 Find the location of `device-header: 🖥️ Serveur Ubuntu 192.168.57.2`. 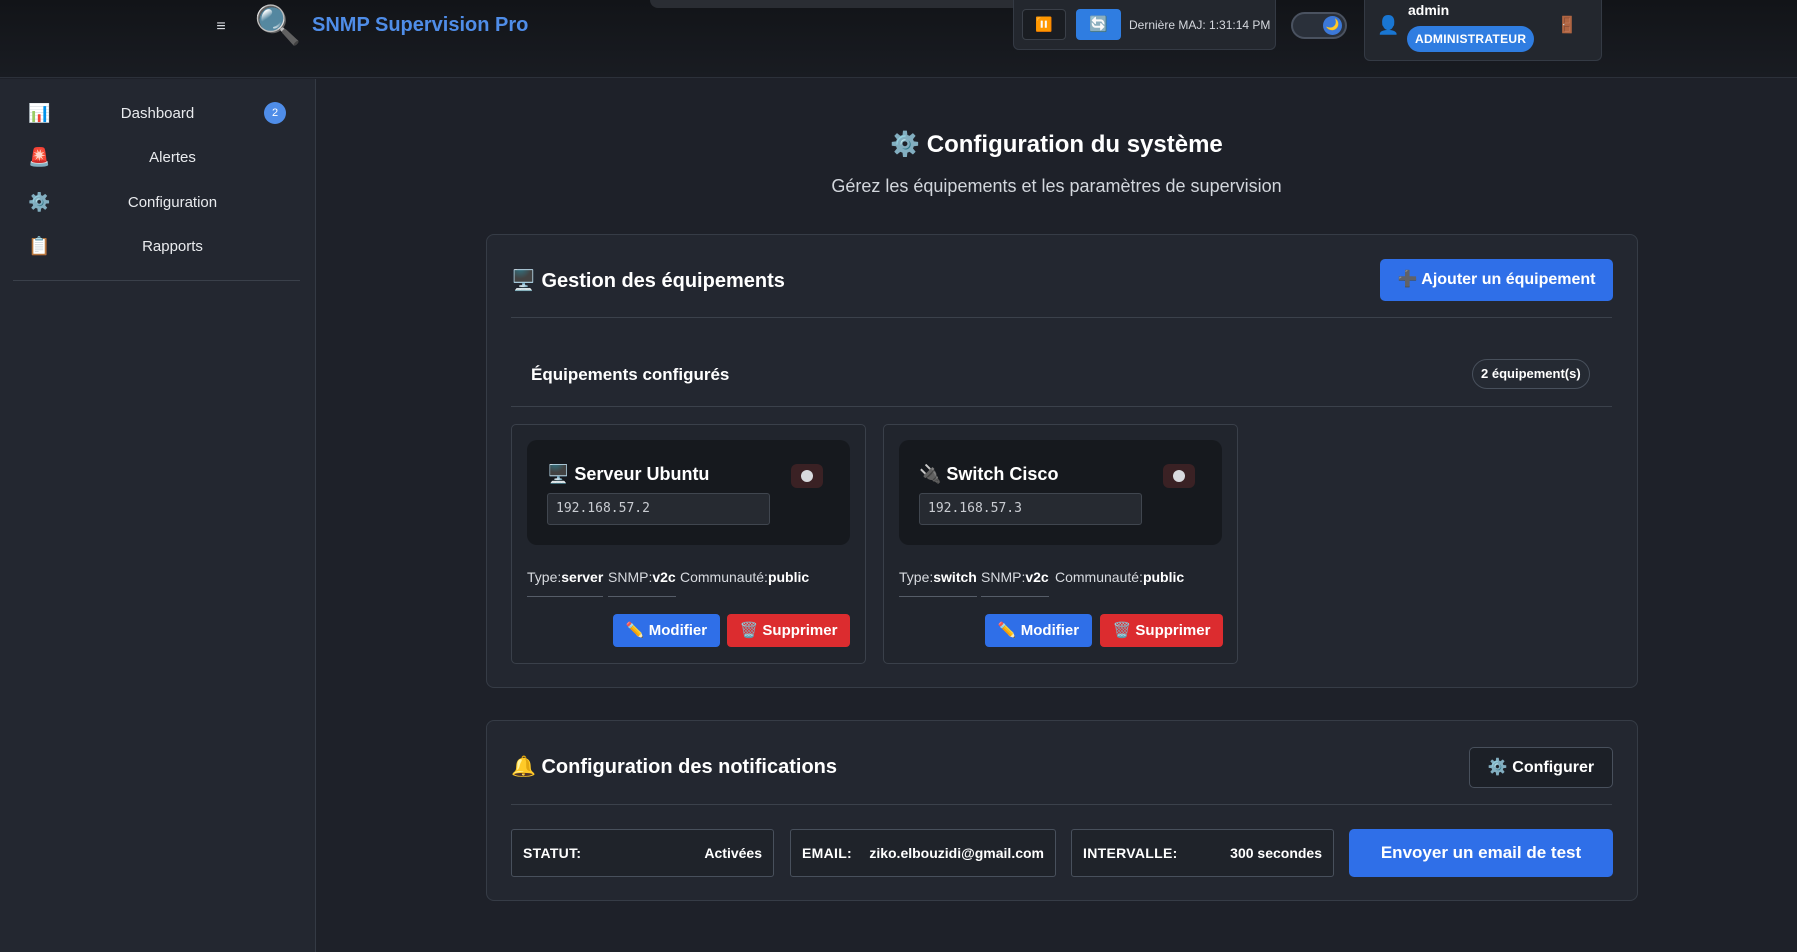

device-header: 🖥️ Serveur Ubuntu 192.168.57.2 is located at coordinates (688, 492).